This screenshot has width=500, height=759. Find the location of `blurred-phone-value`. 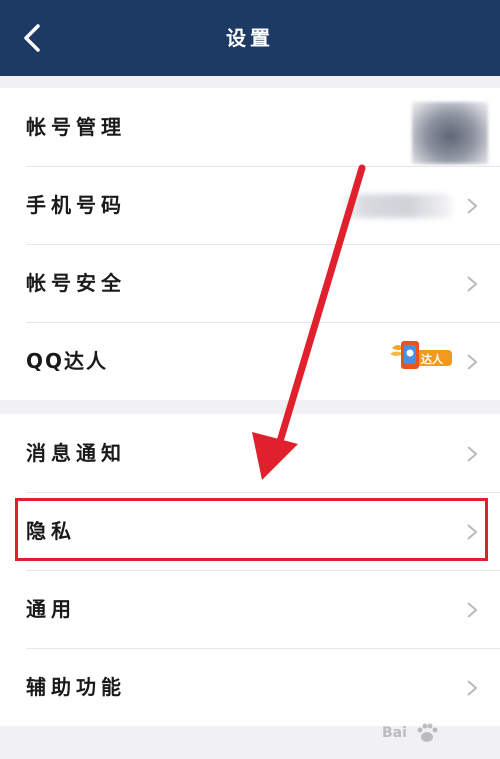

blurred-phone-value is located at coordinates (397, 206).